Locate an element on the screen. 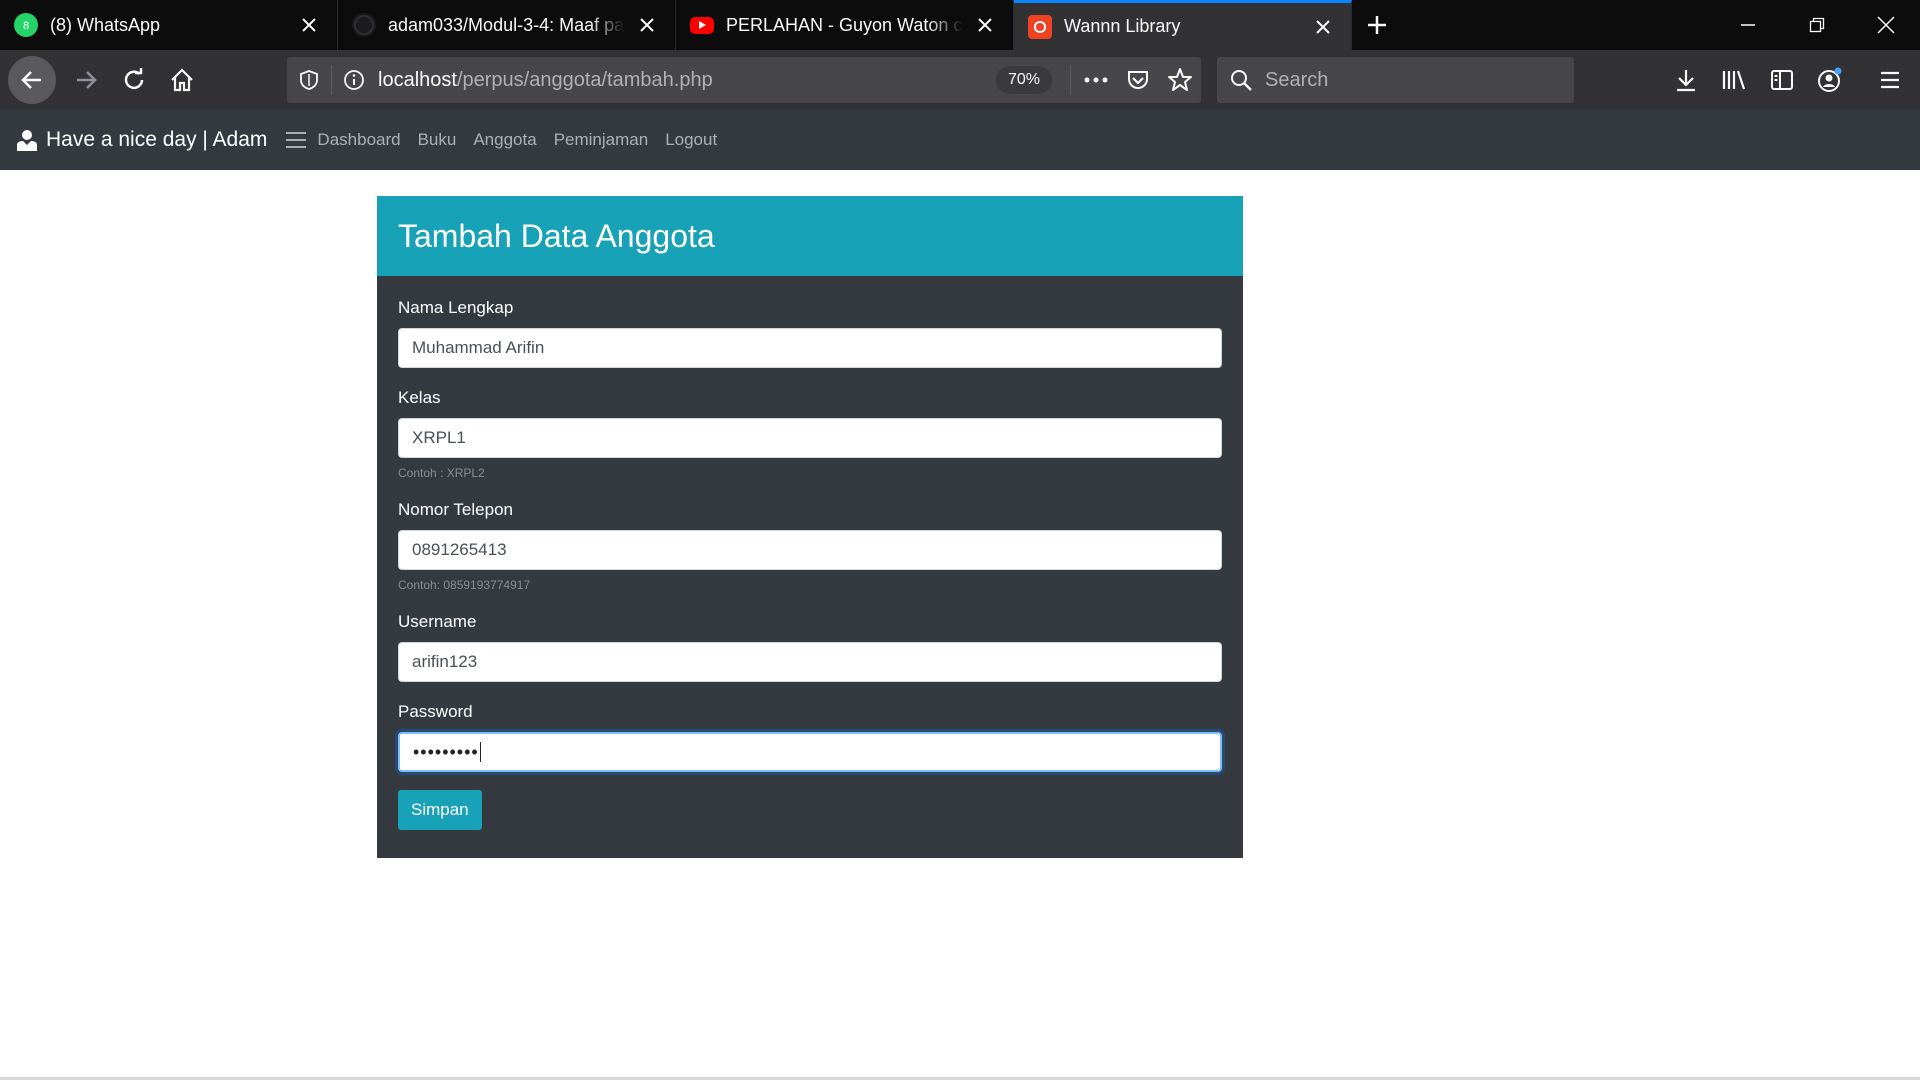 The image size is (1920, 1080). password-mask: ••••••••• is located at coordinates (446, 751).